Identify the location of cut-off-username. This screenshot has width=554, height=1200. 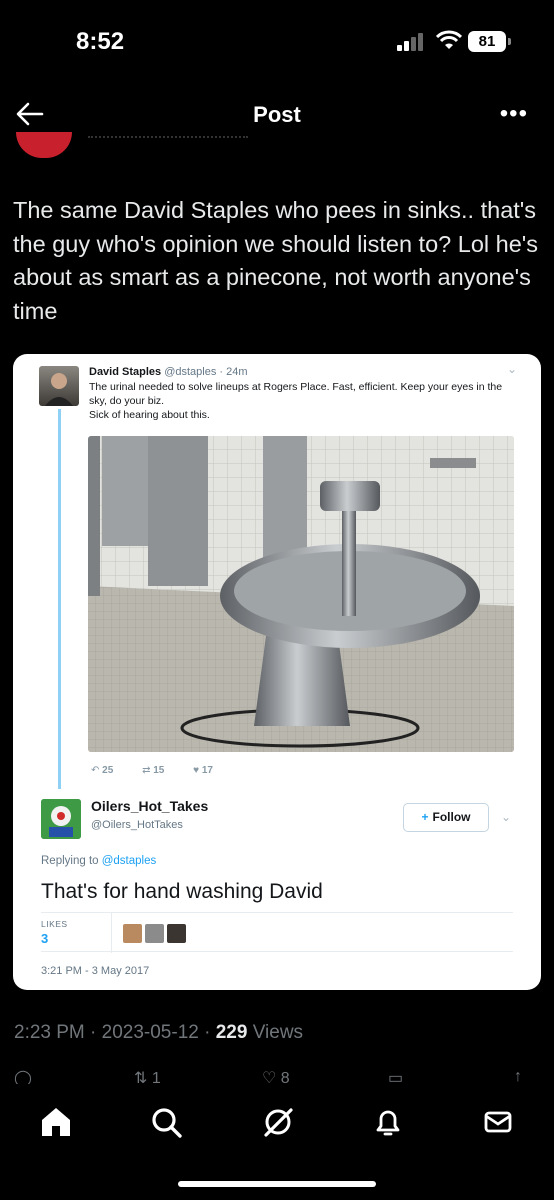
(168, 141).